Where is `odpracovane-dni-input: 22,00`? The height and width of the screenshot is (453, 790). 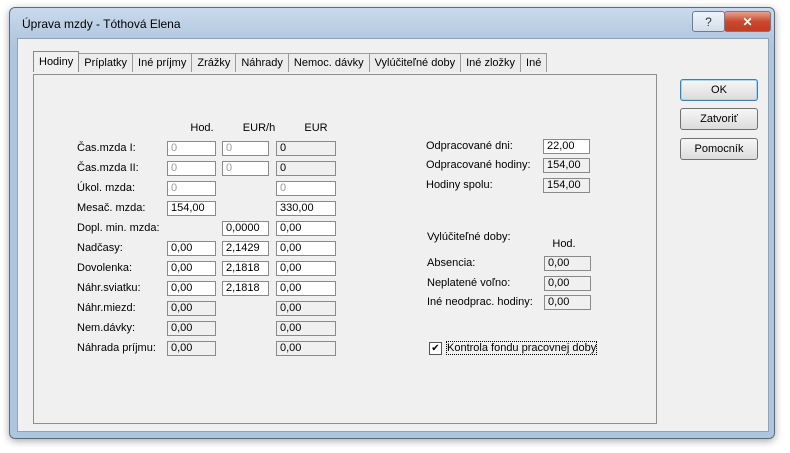 odpracovane-dni-input: 22,00 is located at coordinates (566, 146).